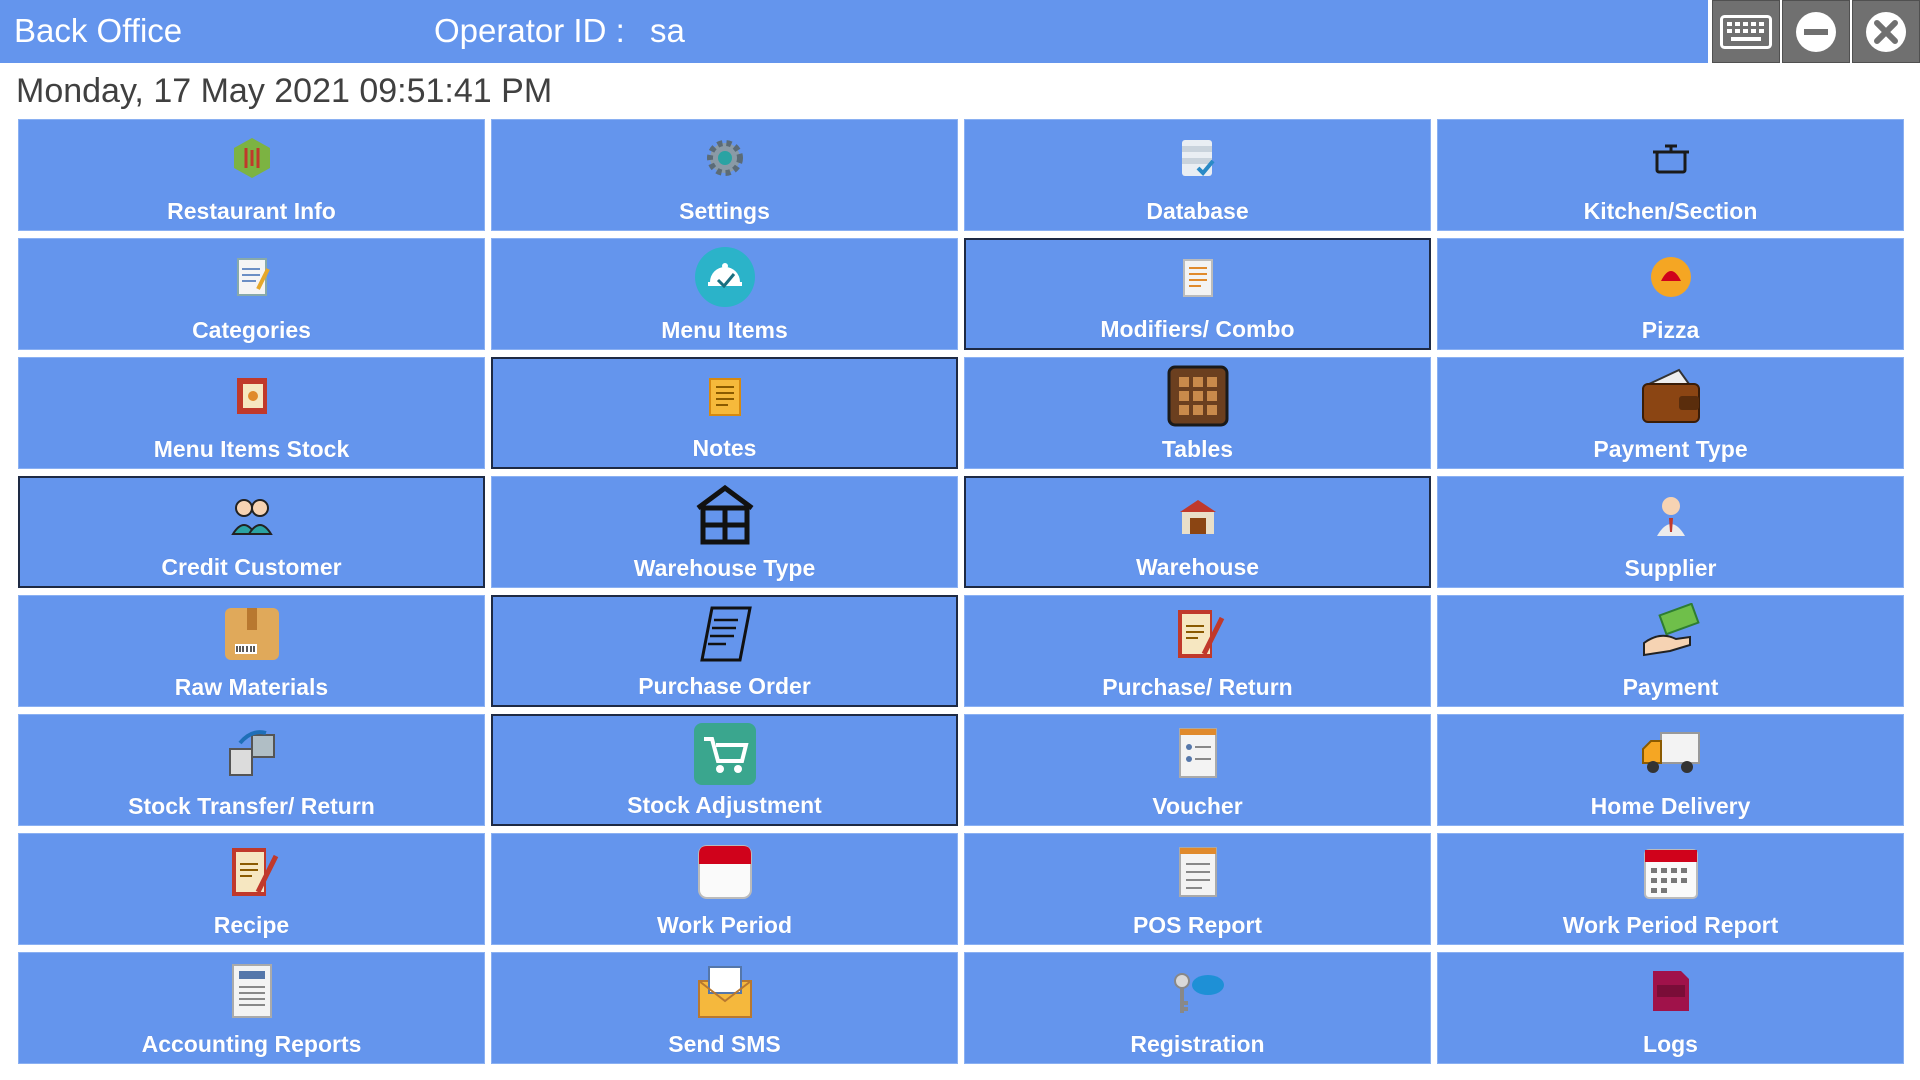  I want to click on cooking-pot-icon, so click(1671, 158).